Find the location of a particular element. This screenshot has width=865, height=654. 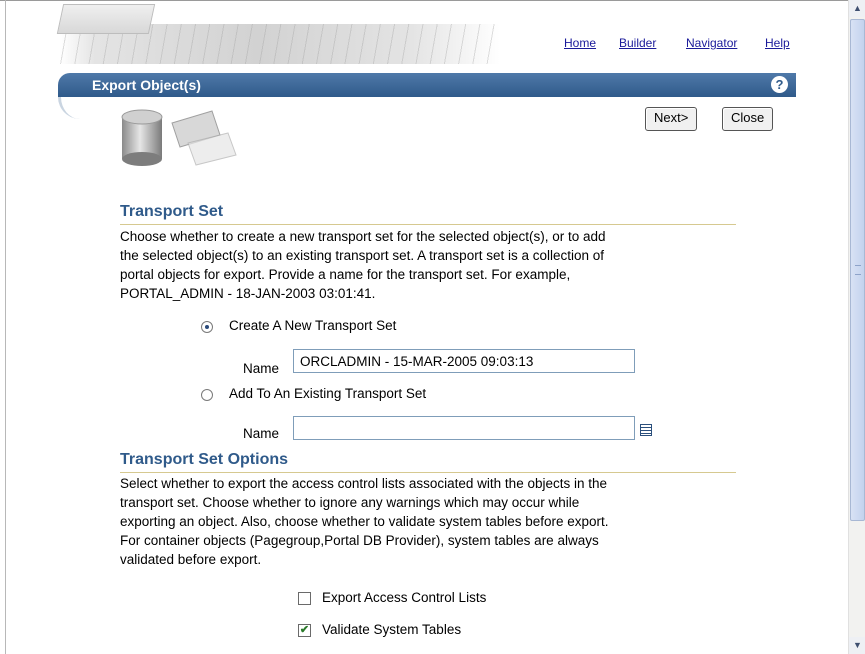

help-icon: ? is located at coordinates (779, 84).